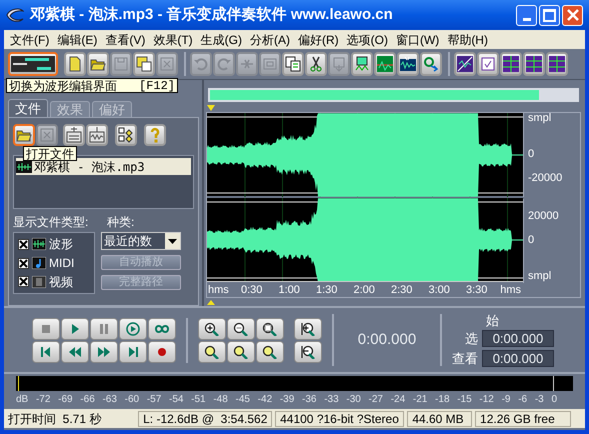 Image resolution: width=589 pixels, height=434 pixels. Describe the element at coordinates (523, 418) in the screenshot. I see `status-text: 12.26 GB free` at that location.